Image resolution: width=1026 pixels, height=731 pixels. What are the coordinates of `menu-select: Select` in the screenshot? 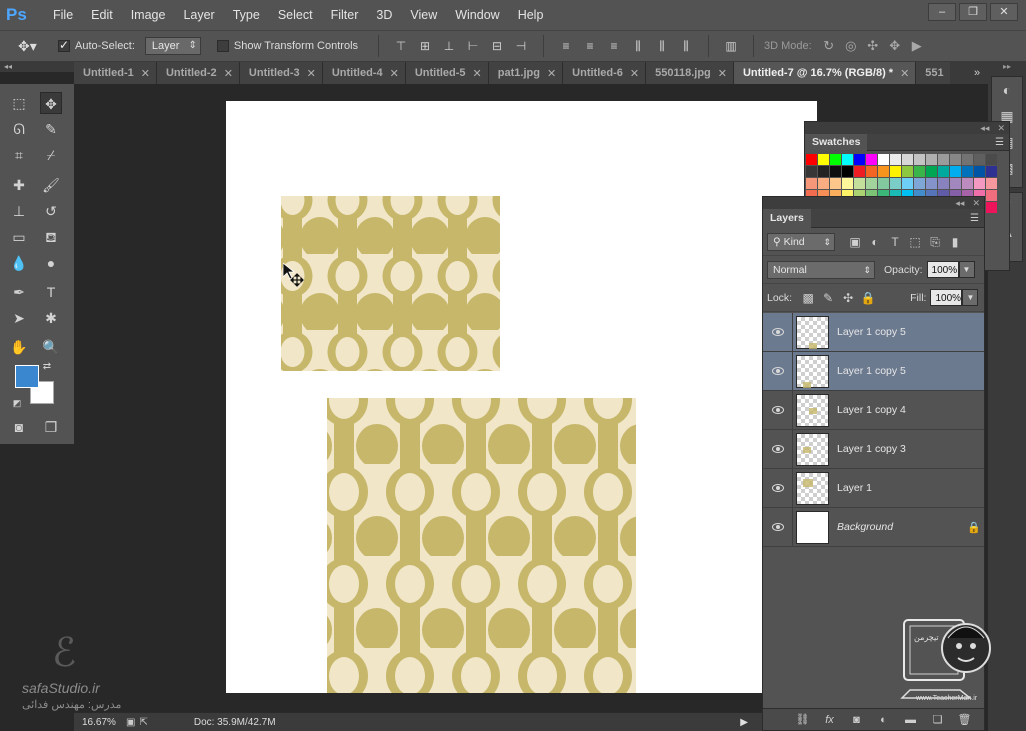 It's located at (295, 15).